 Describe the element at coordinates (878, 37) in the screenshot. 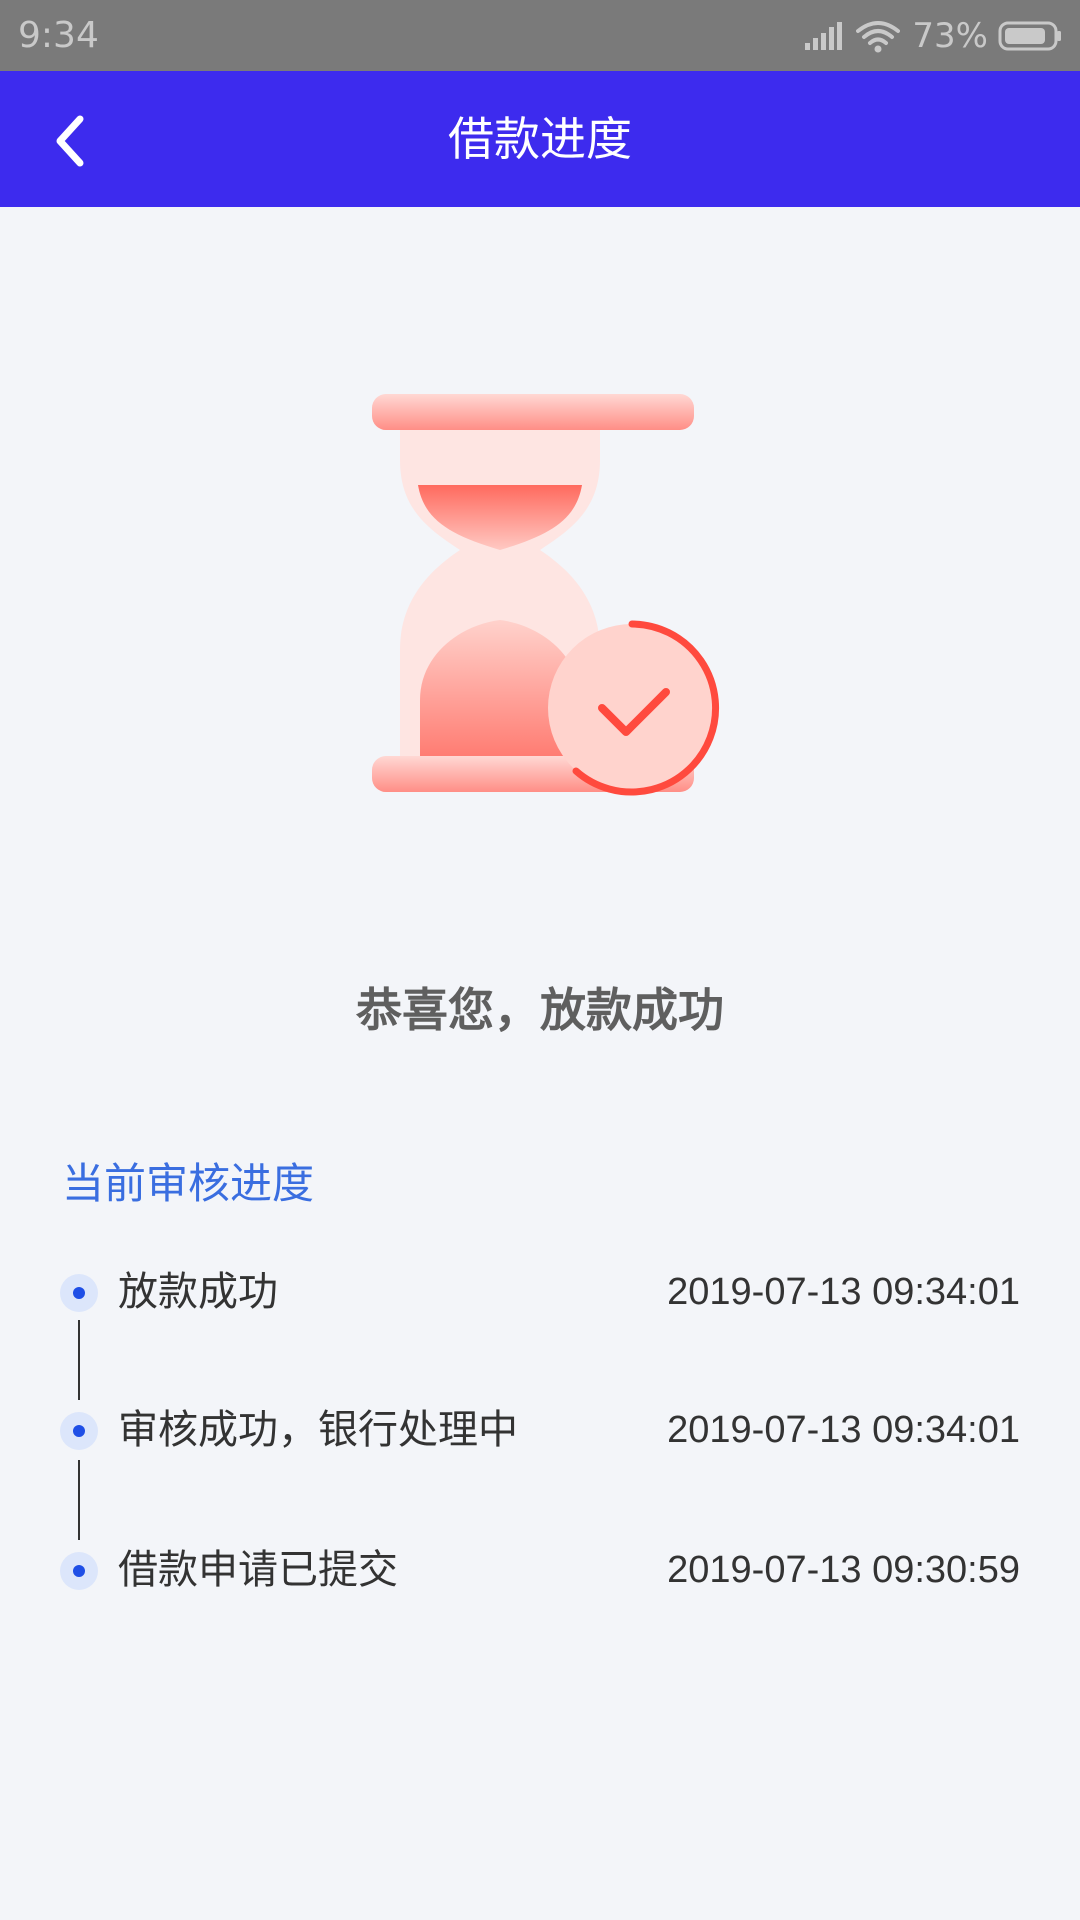

I see `wifi-icon` at that location.